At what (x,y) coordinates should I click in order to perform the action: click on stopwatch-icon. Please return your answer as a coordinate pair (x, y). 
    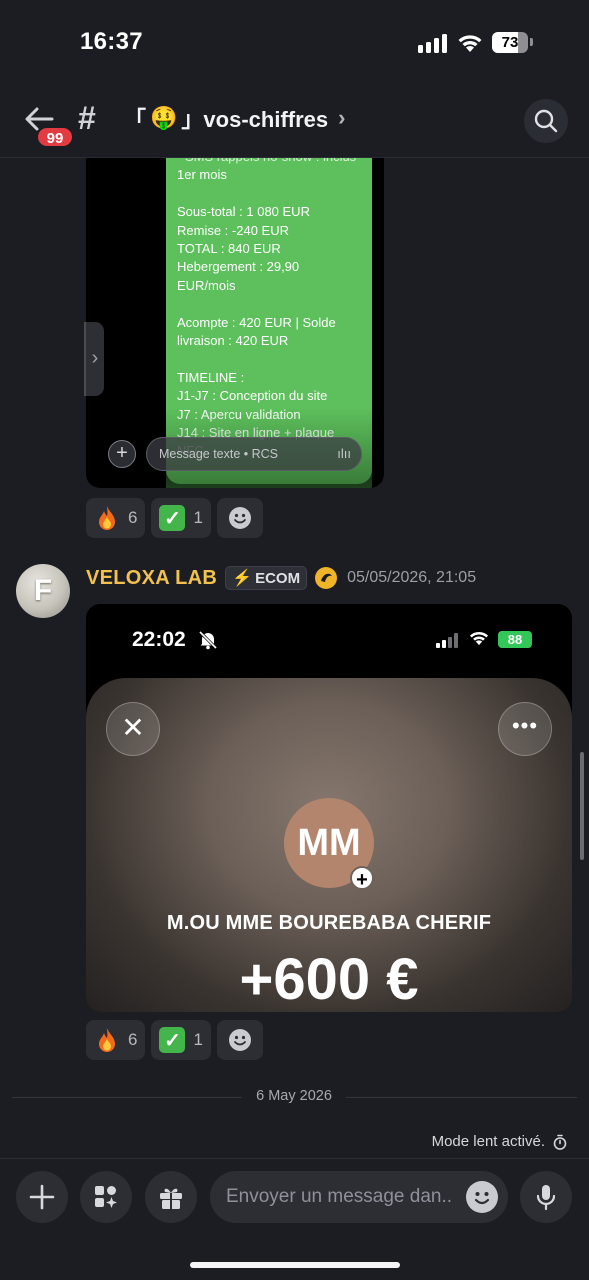
    Looking at the image, I should click on (560, 1142).